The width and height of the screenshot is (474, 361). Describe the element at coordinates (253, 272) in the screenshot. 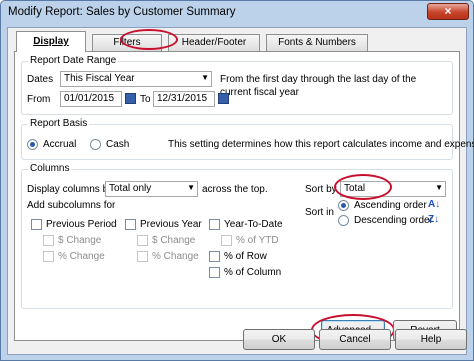

I see `pct-column-label: % of Column` at that location.